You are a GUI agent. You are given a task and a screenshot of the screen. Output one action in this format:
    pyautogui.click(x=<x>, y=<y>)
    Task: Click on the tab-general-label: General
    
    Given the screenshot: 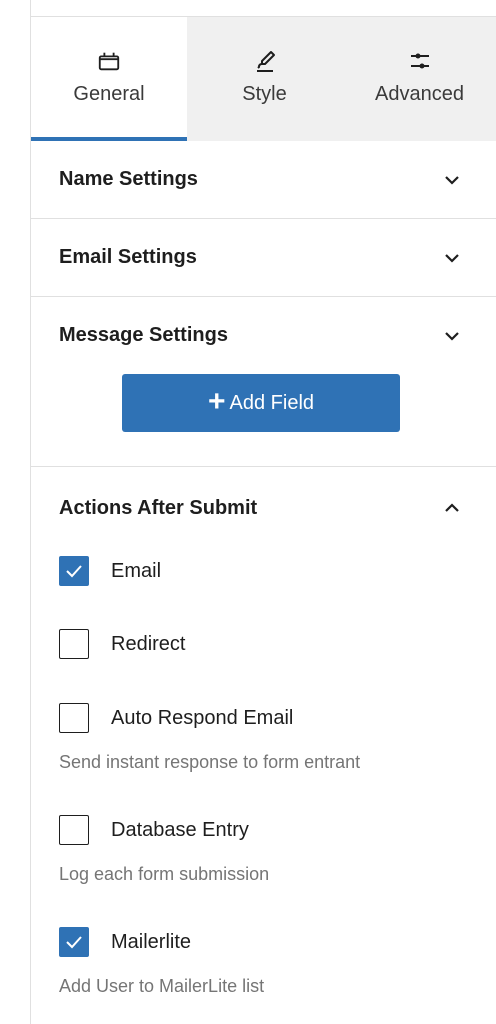 What is the action you would take?
    pyautogui.click(x=109, y=94)
    